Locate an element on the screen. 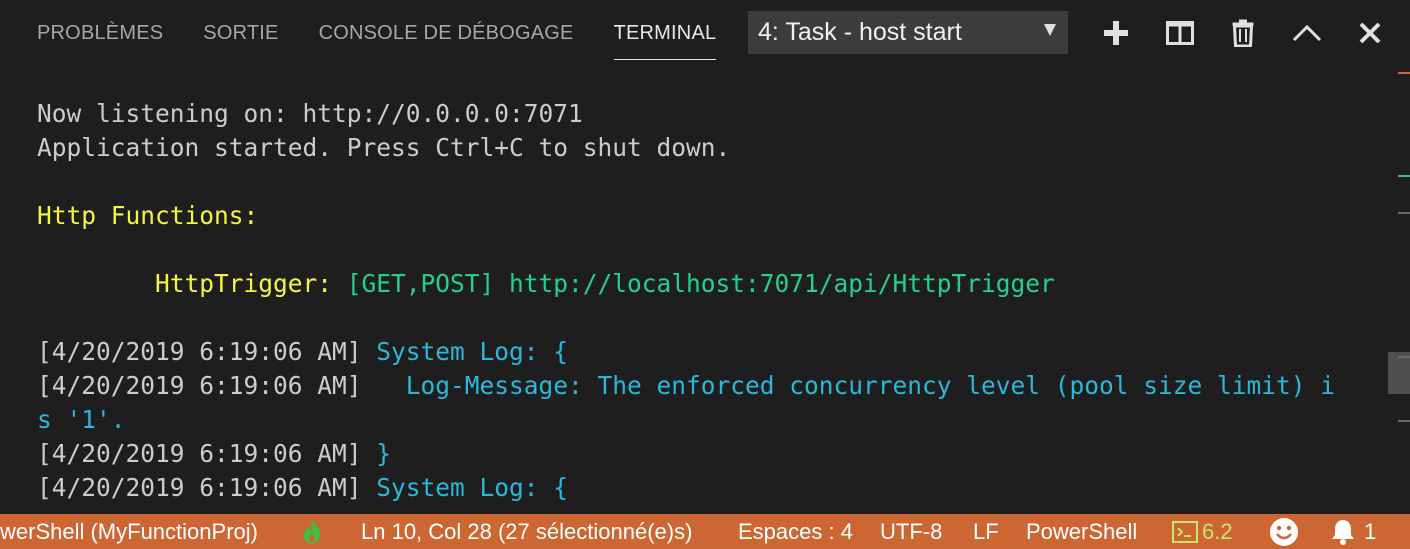  terminal-scrollbar-track is located at coordinates (1399, 253).